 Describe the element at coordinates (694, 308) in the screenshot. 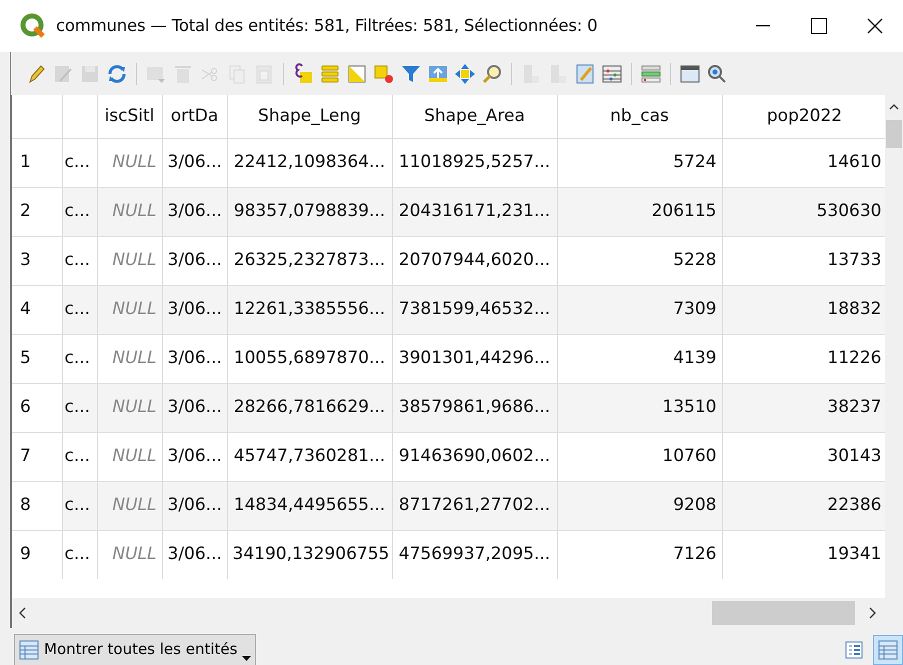

I see `table-cell: 7309` at that location.